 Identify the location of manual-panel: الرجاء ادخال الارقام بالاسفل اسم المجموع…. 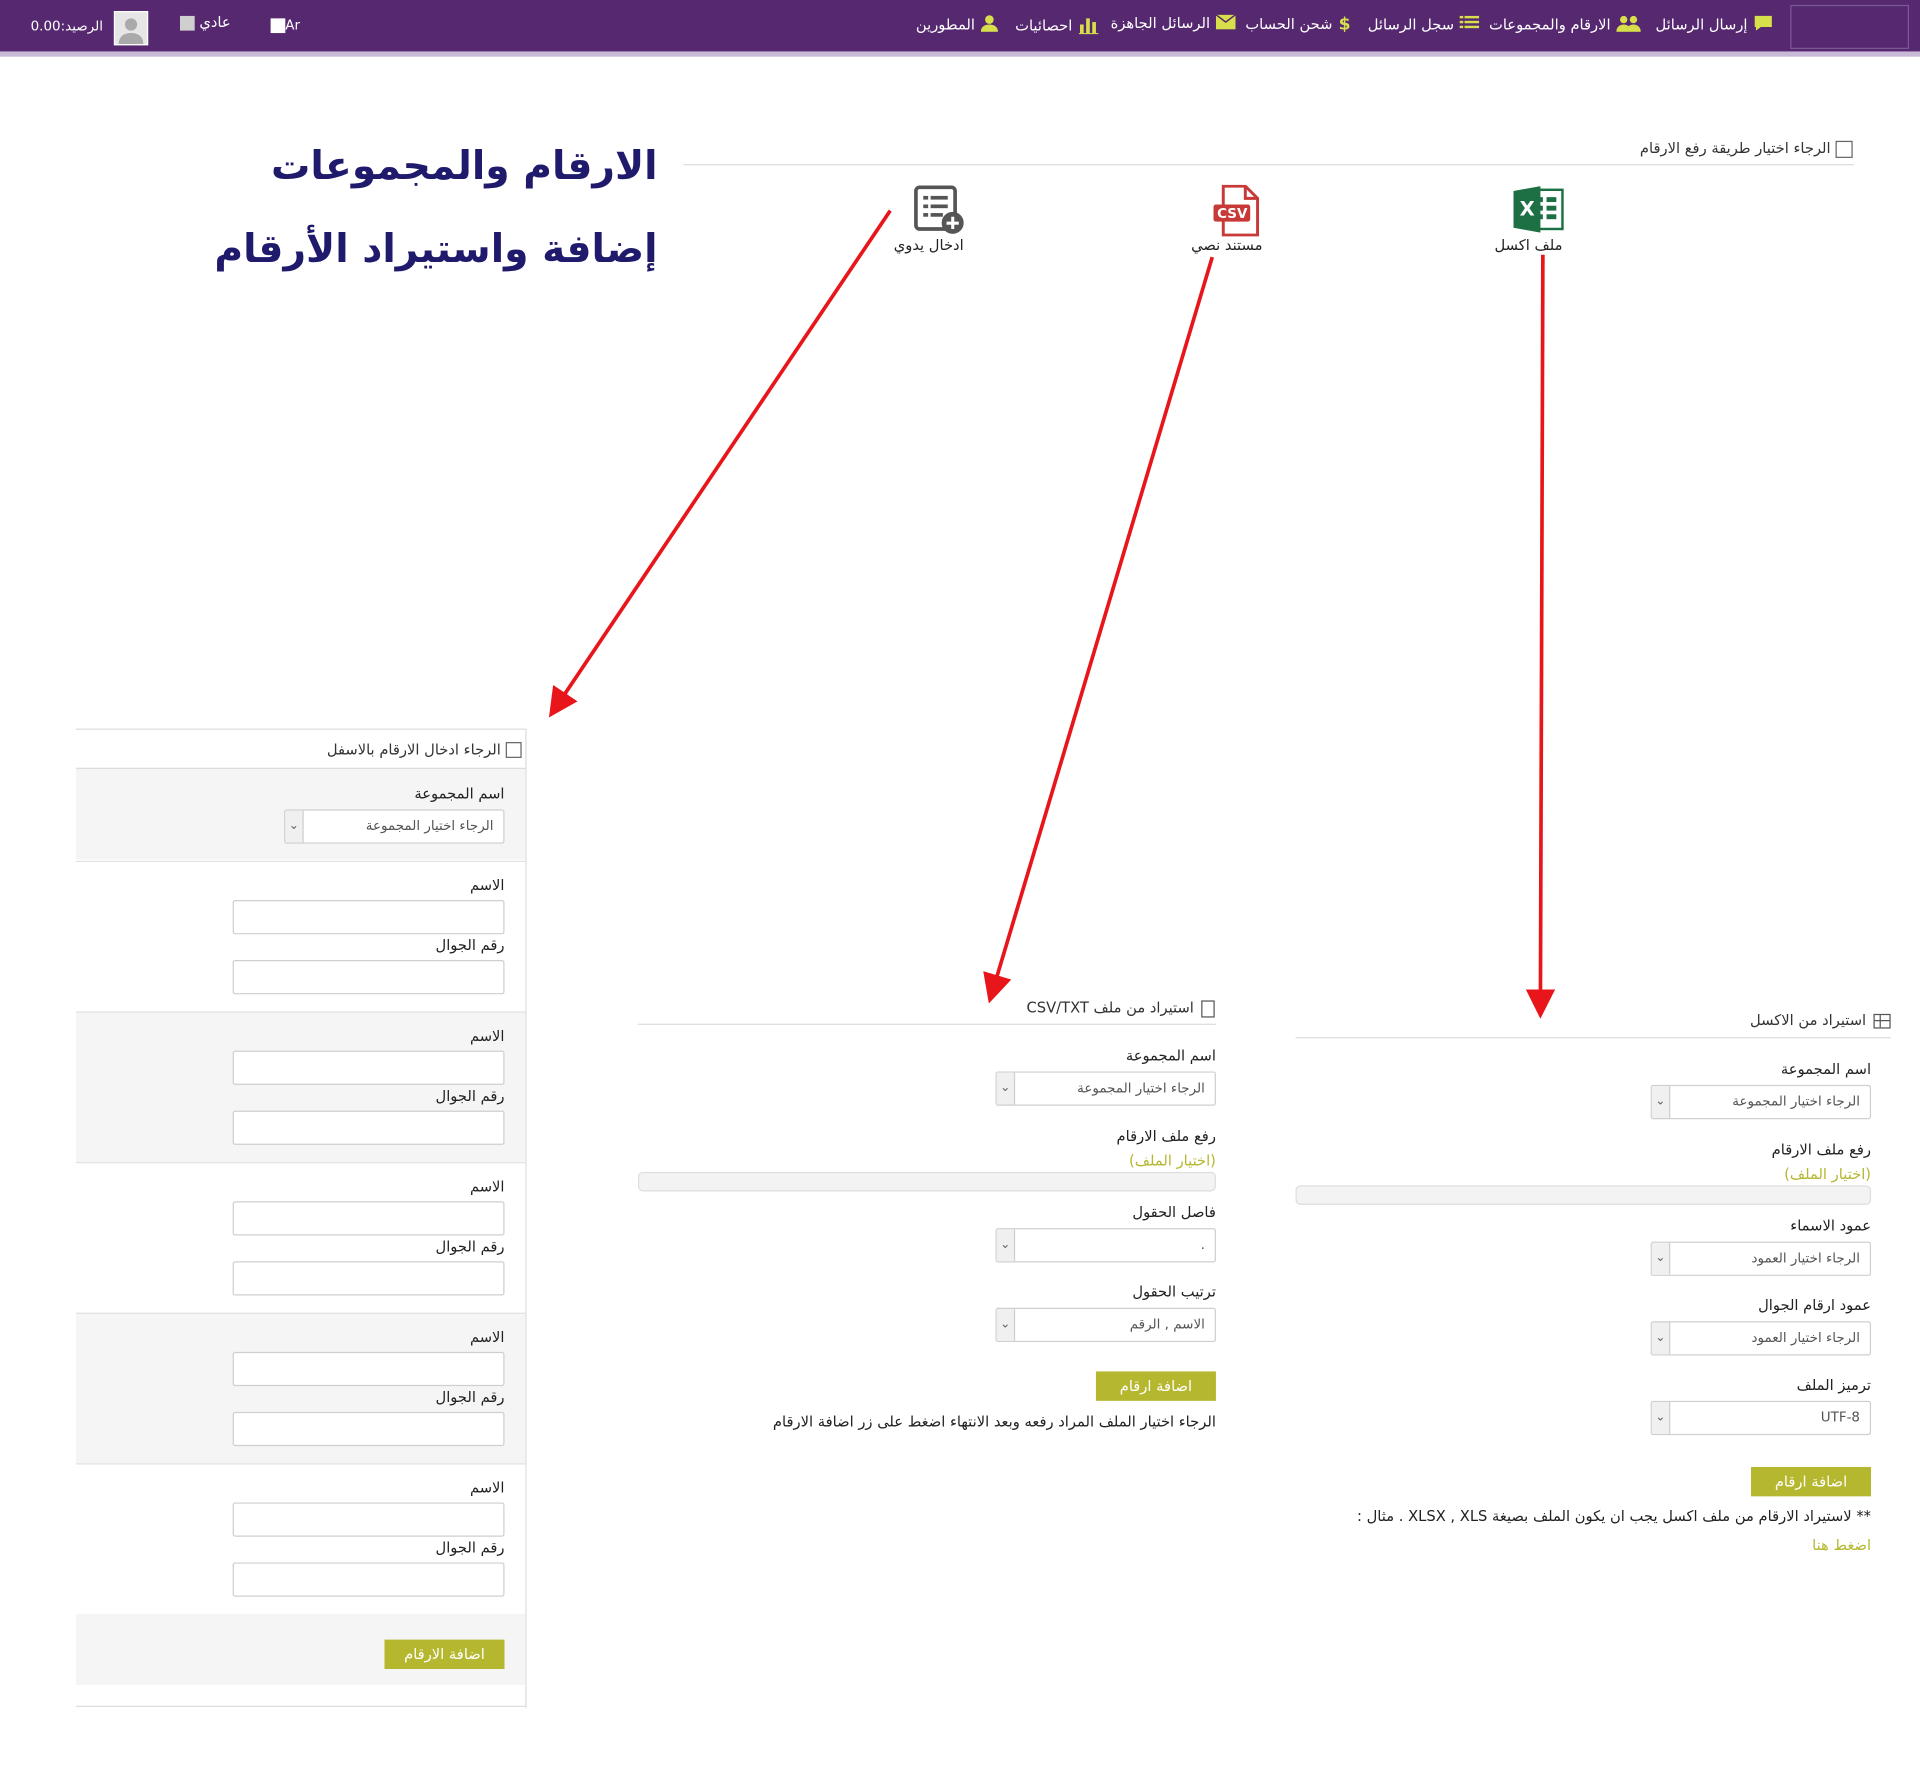
(301, 1218).